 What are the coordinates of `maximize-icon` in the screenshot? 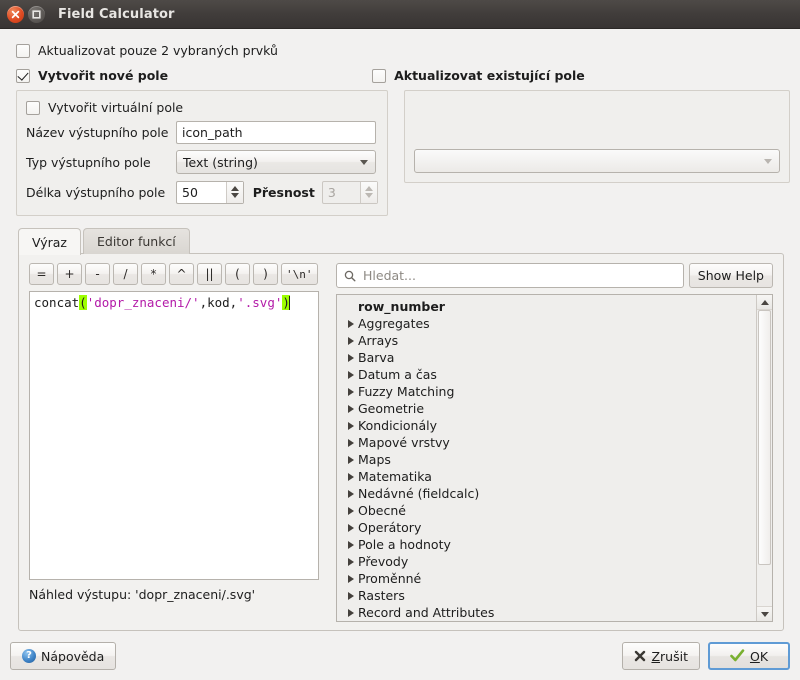 It's located at (36, 14).